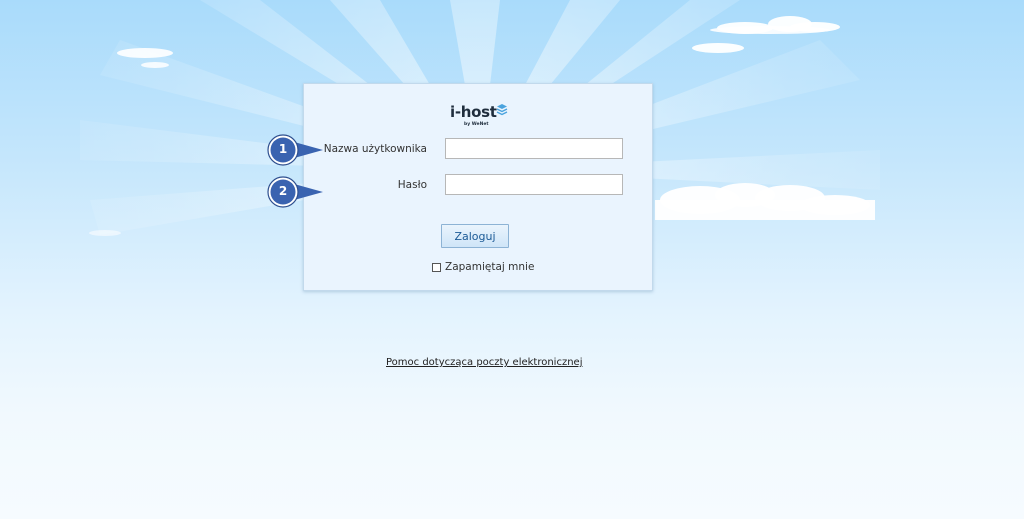 This screenshot has width=1024, height=519. What do you see at coordinates (283, 191) in the screenshot?
I see `callout-number: 2` at bounding box center [283, 191].